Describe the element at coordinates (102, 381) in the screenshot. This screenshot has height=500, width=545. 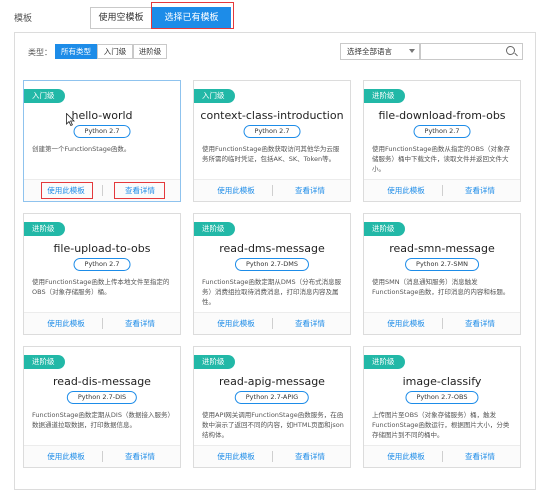
I see `card-title: read-dis-message` at that location.